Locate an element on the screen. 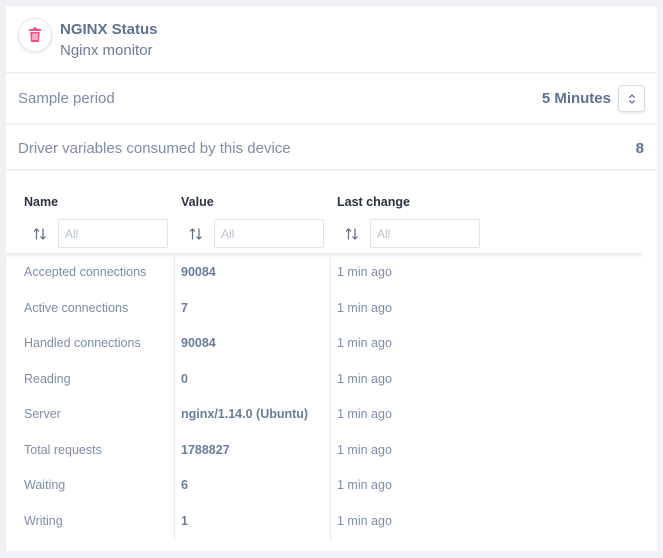  row-name: Handled connections is located at coordinates (82, 343).